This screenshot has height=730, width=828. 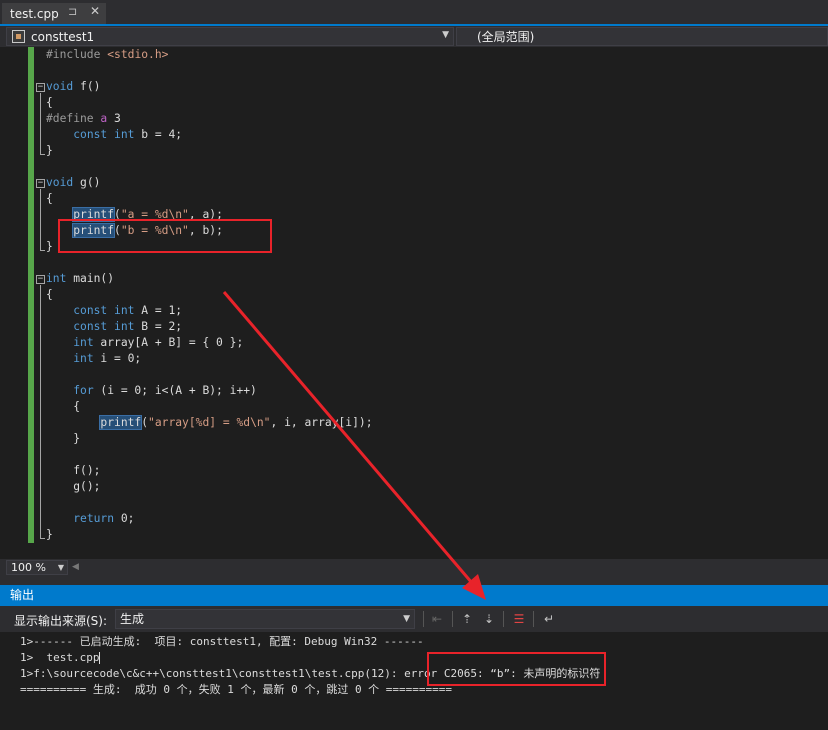 I want to click on word-wrap-icon: ↵, so click(x=549, y=619).